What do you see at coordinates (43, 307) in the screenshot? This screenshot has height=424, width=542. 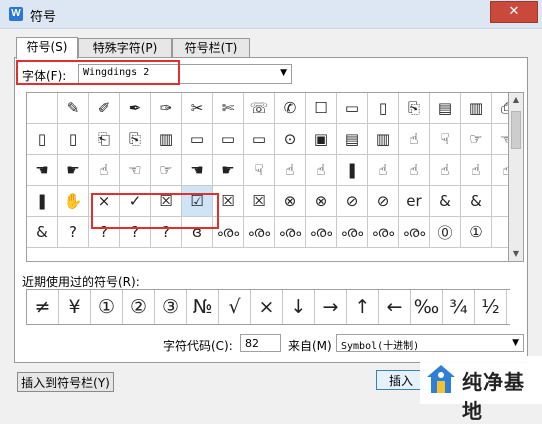 I see `recent-symbol-cell: ≠` at bounding box center [43, 307].